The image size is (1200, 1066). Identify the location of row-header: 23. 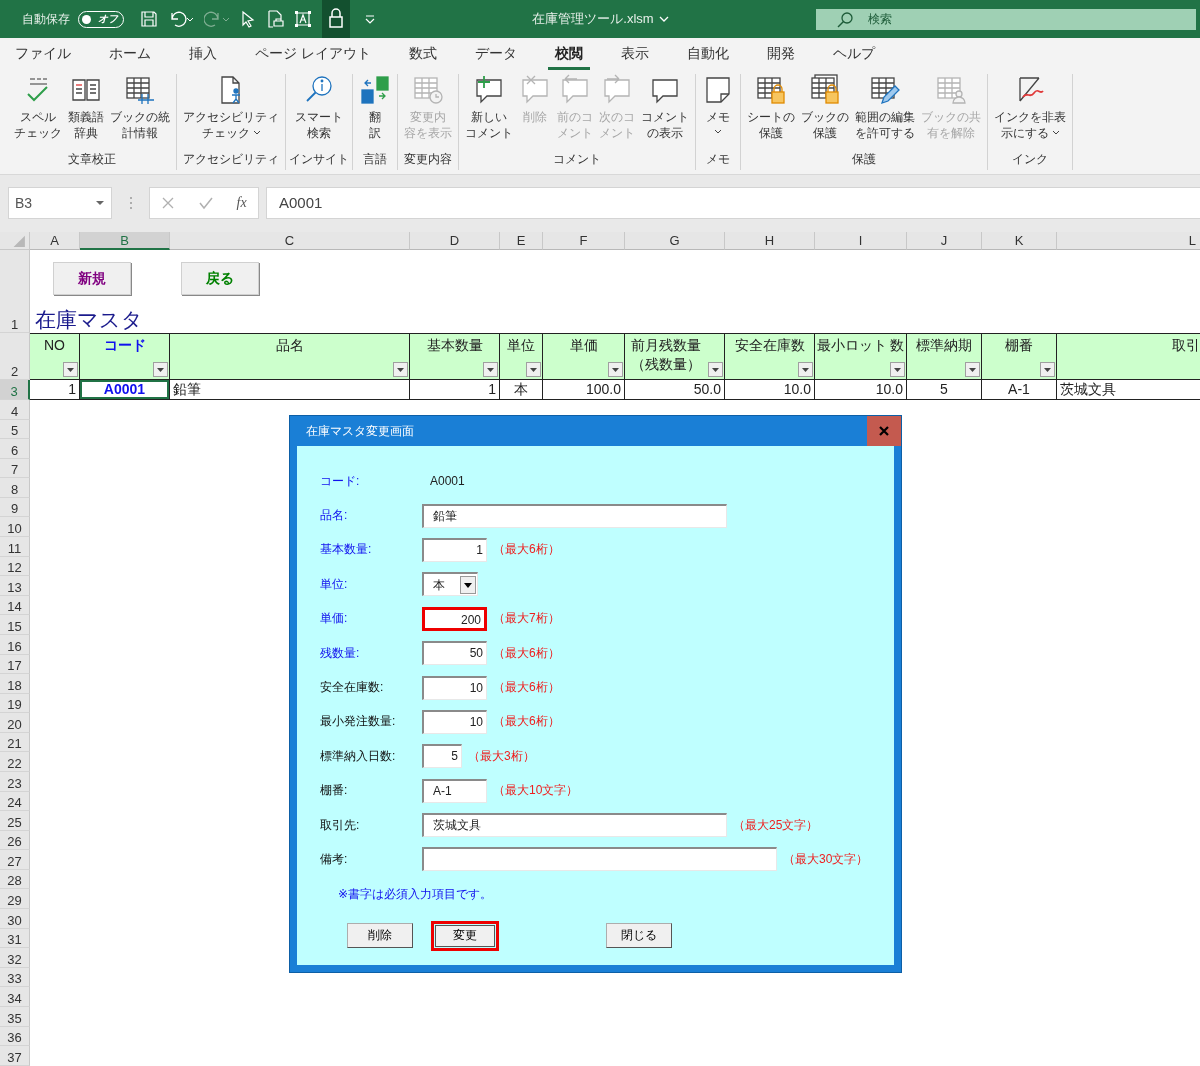
(15, 782).